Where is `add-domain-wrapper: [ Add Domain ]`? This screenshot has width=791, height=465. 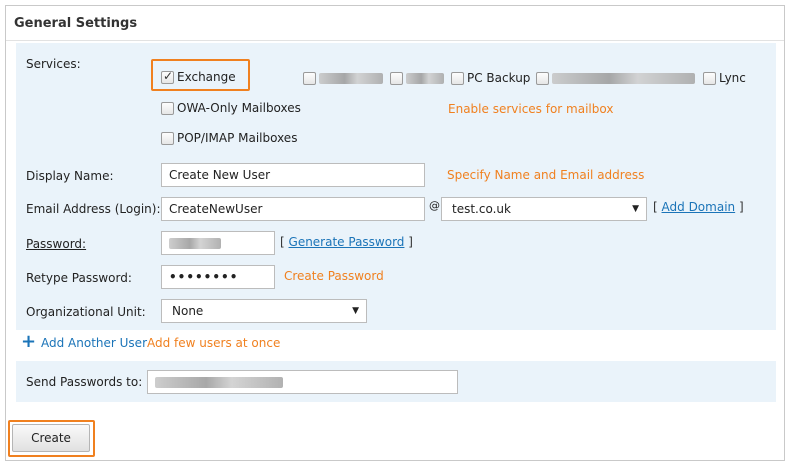 add-domain-wrapper: [ Add Domain ] is located at coordinates (698, 207).